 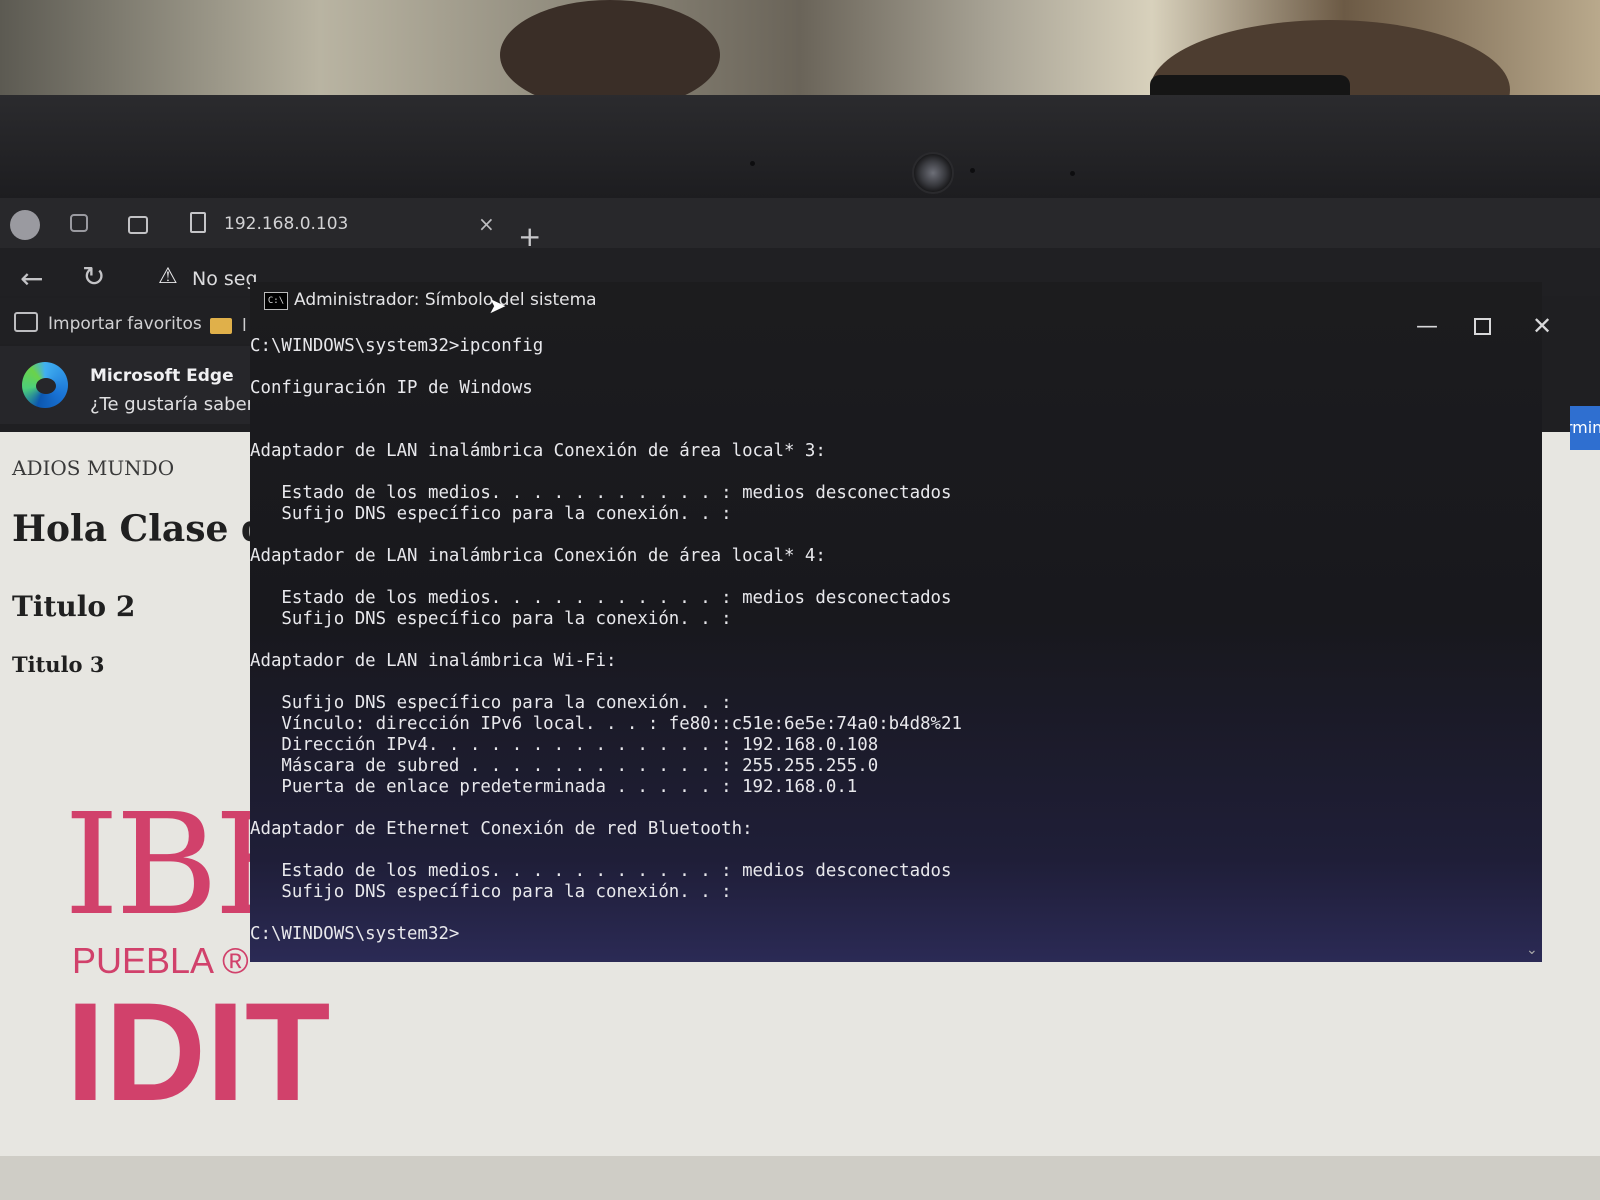 What do you see at coordinates (198, 222) in the screenshot?
I see `page-icon` at bounding box center [198, 222].